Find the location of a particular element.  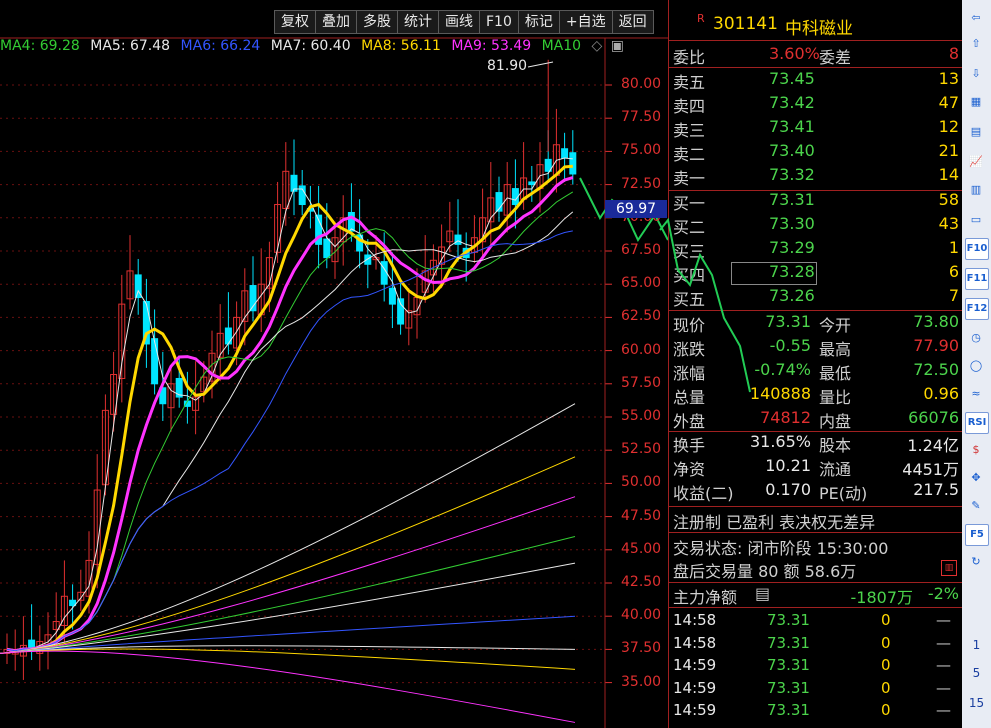

line-chart-icon: 📈 is located at coordinates (976, 162).